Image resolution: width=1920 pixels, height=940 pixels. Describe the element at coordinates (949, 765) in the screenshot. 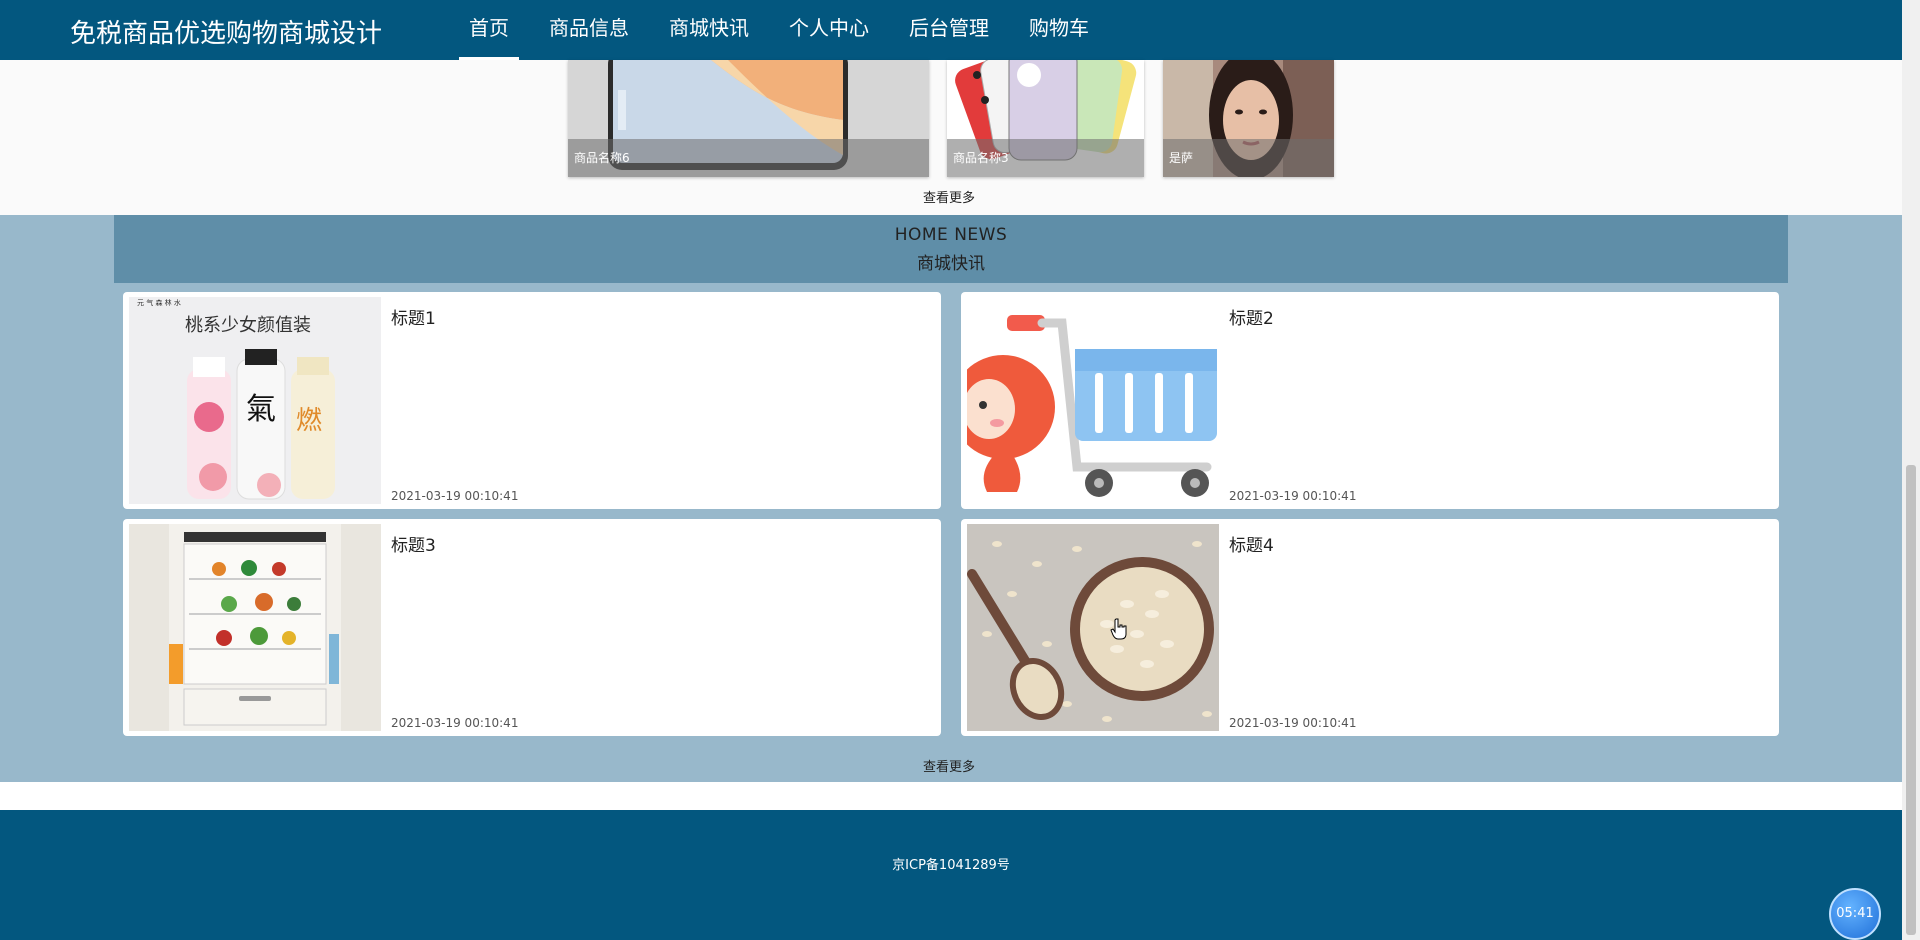

I see `view-more-news-link: 查看更多` at that location.